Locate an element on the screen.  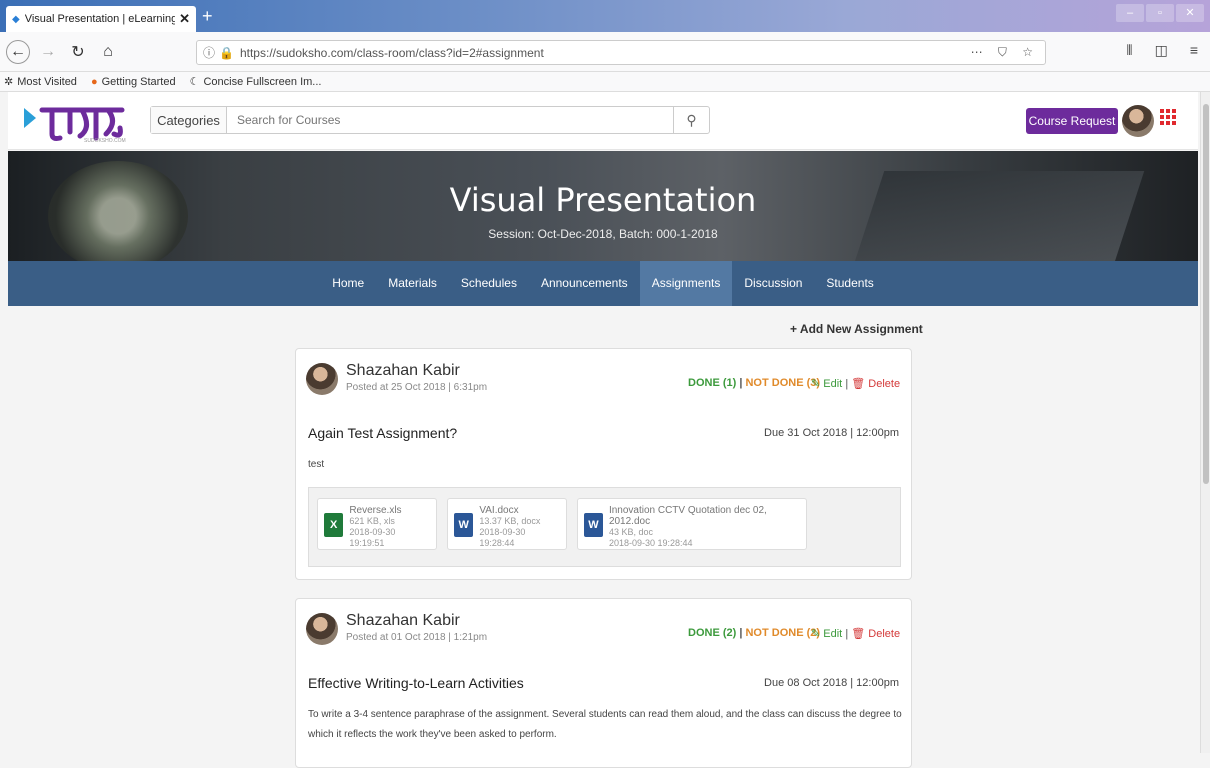
minimize-icon: – is located at coordinates (1130, 13).